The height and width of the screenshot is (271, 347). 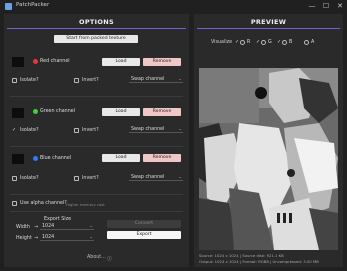 I want to click on r-radio-label: R, so click(x=249, y=42).